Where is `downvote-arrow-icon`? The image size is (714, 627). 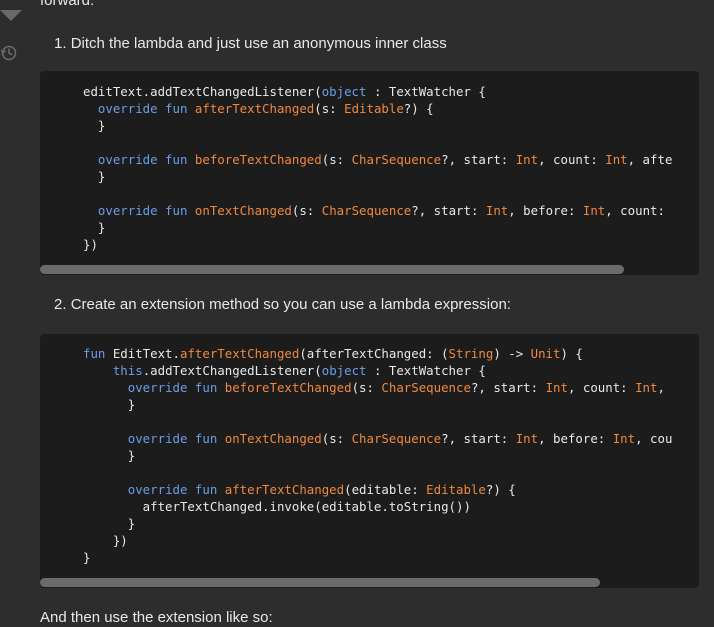
downvote-arrow-icon is located at coordinates (11, 15).